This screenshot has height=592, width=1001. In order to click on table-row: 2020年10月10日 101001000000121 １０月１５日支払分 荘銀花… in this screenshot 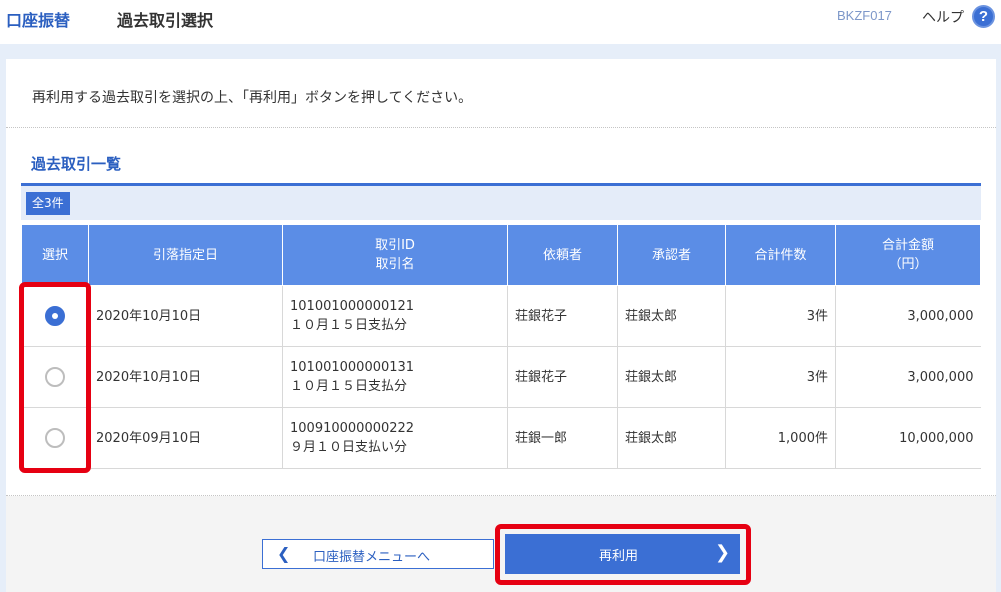, I will do `click(501, 316)`.